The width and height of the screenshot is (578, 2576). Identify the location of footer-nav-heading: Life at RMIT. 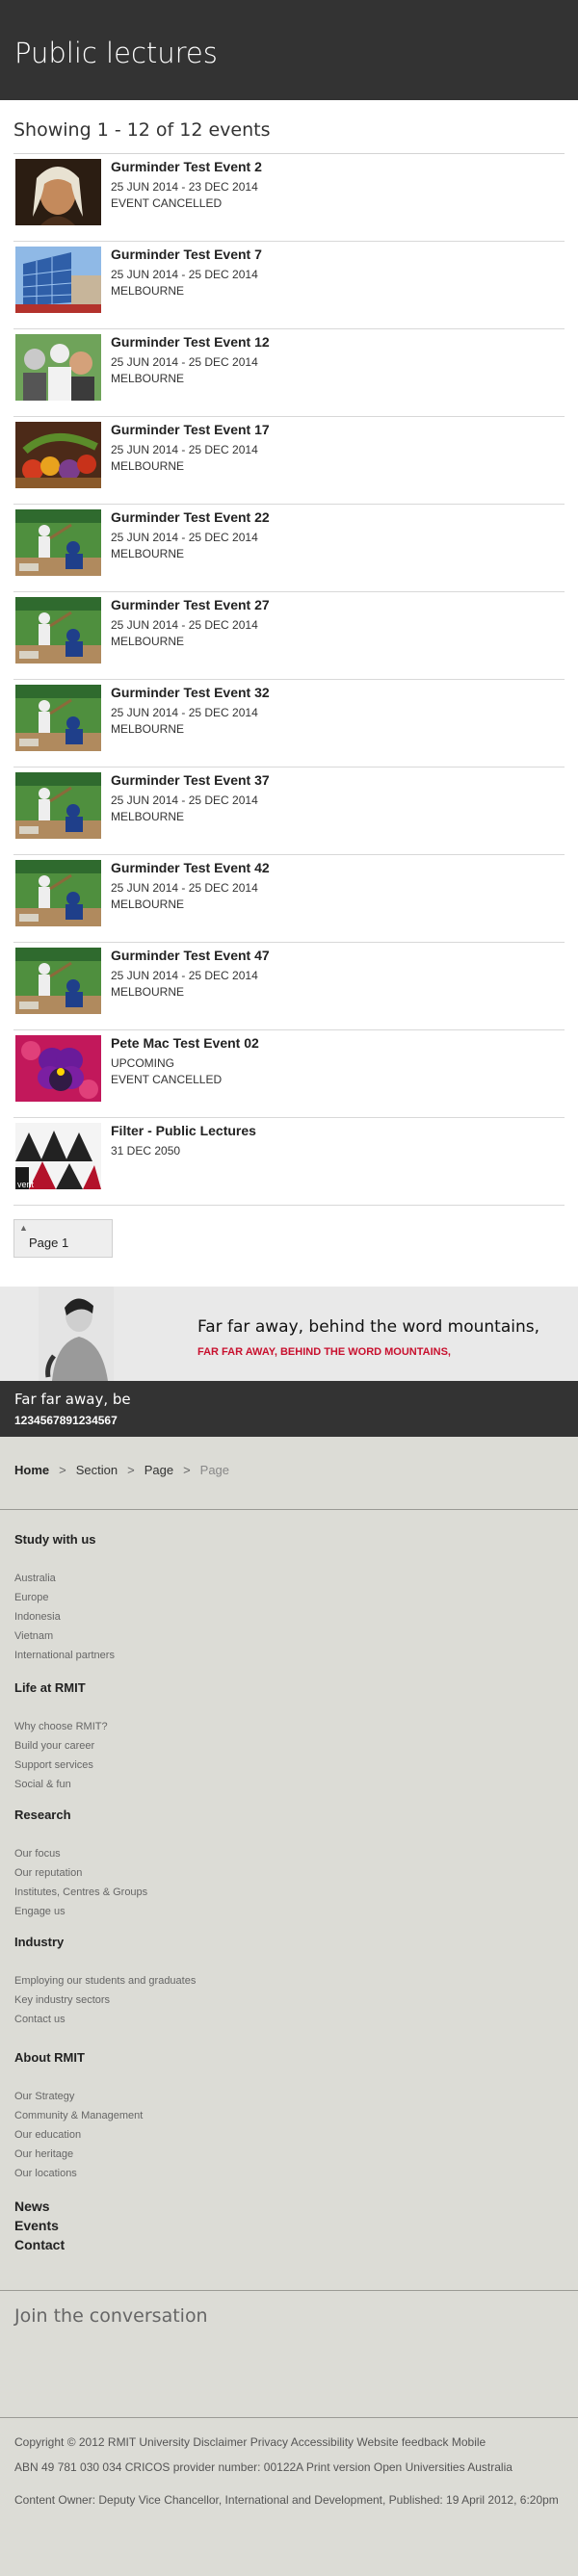
(50, 1687).